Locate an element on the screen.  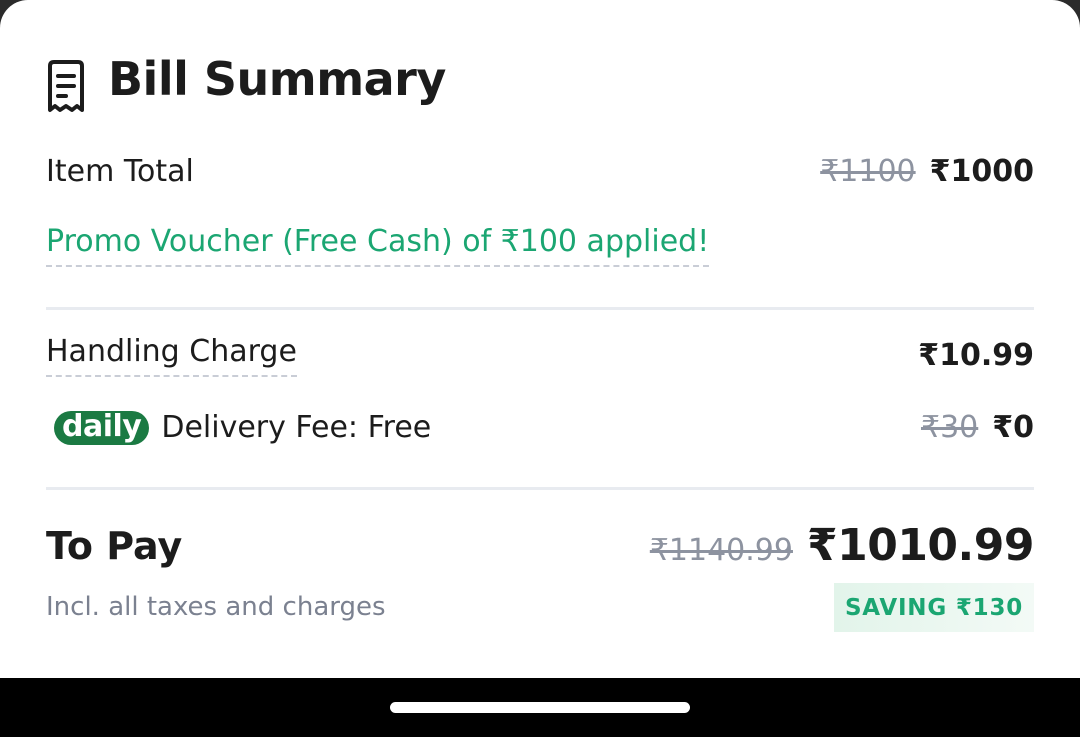
handling-charge-amount: ₹10.99 is located at coordinates (976, 355).